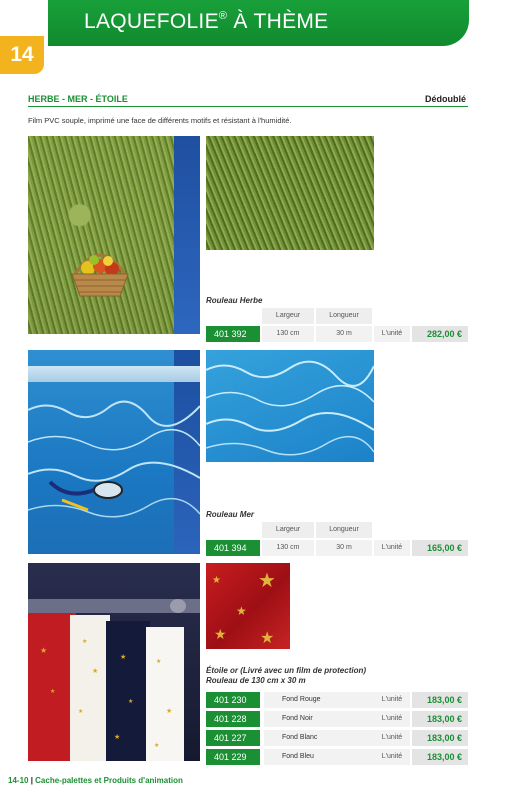 The height and width of the screenshot is (794, 510). I want to click on section-divider, so click(248, 106).